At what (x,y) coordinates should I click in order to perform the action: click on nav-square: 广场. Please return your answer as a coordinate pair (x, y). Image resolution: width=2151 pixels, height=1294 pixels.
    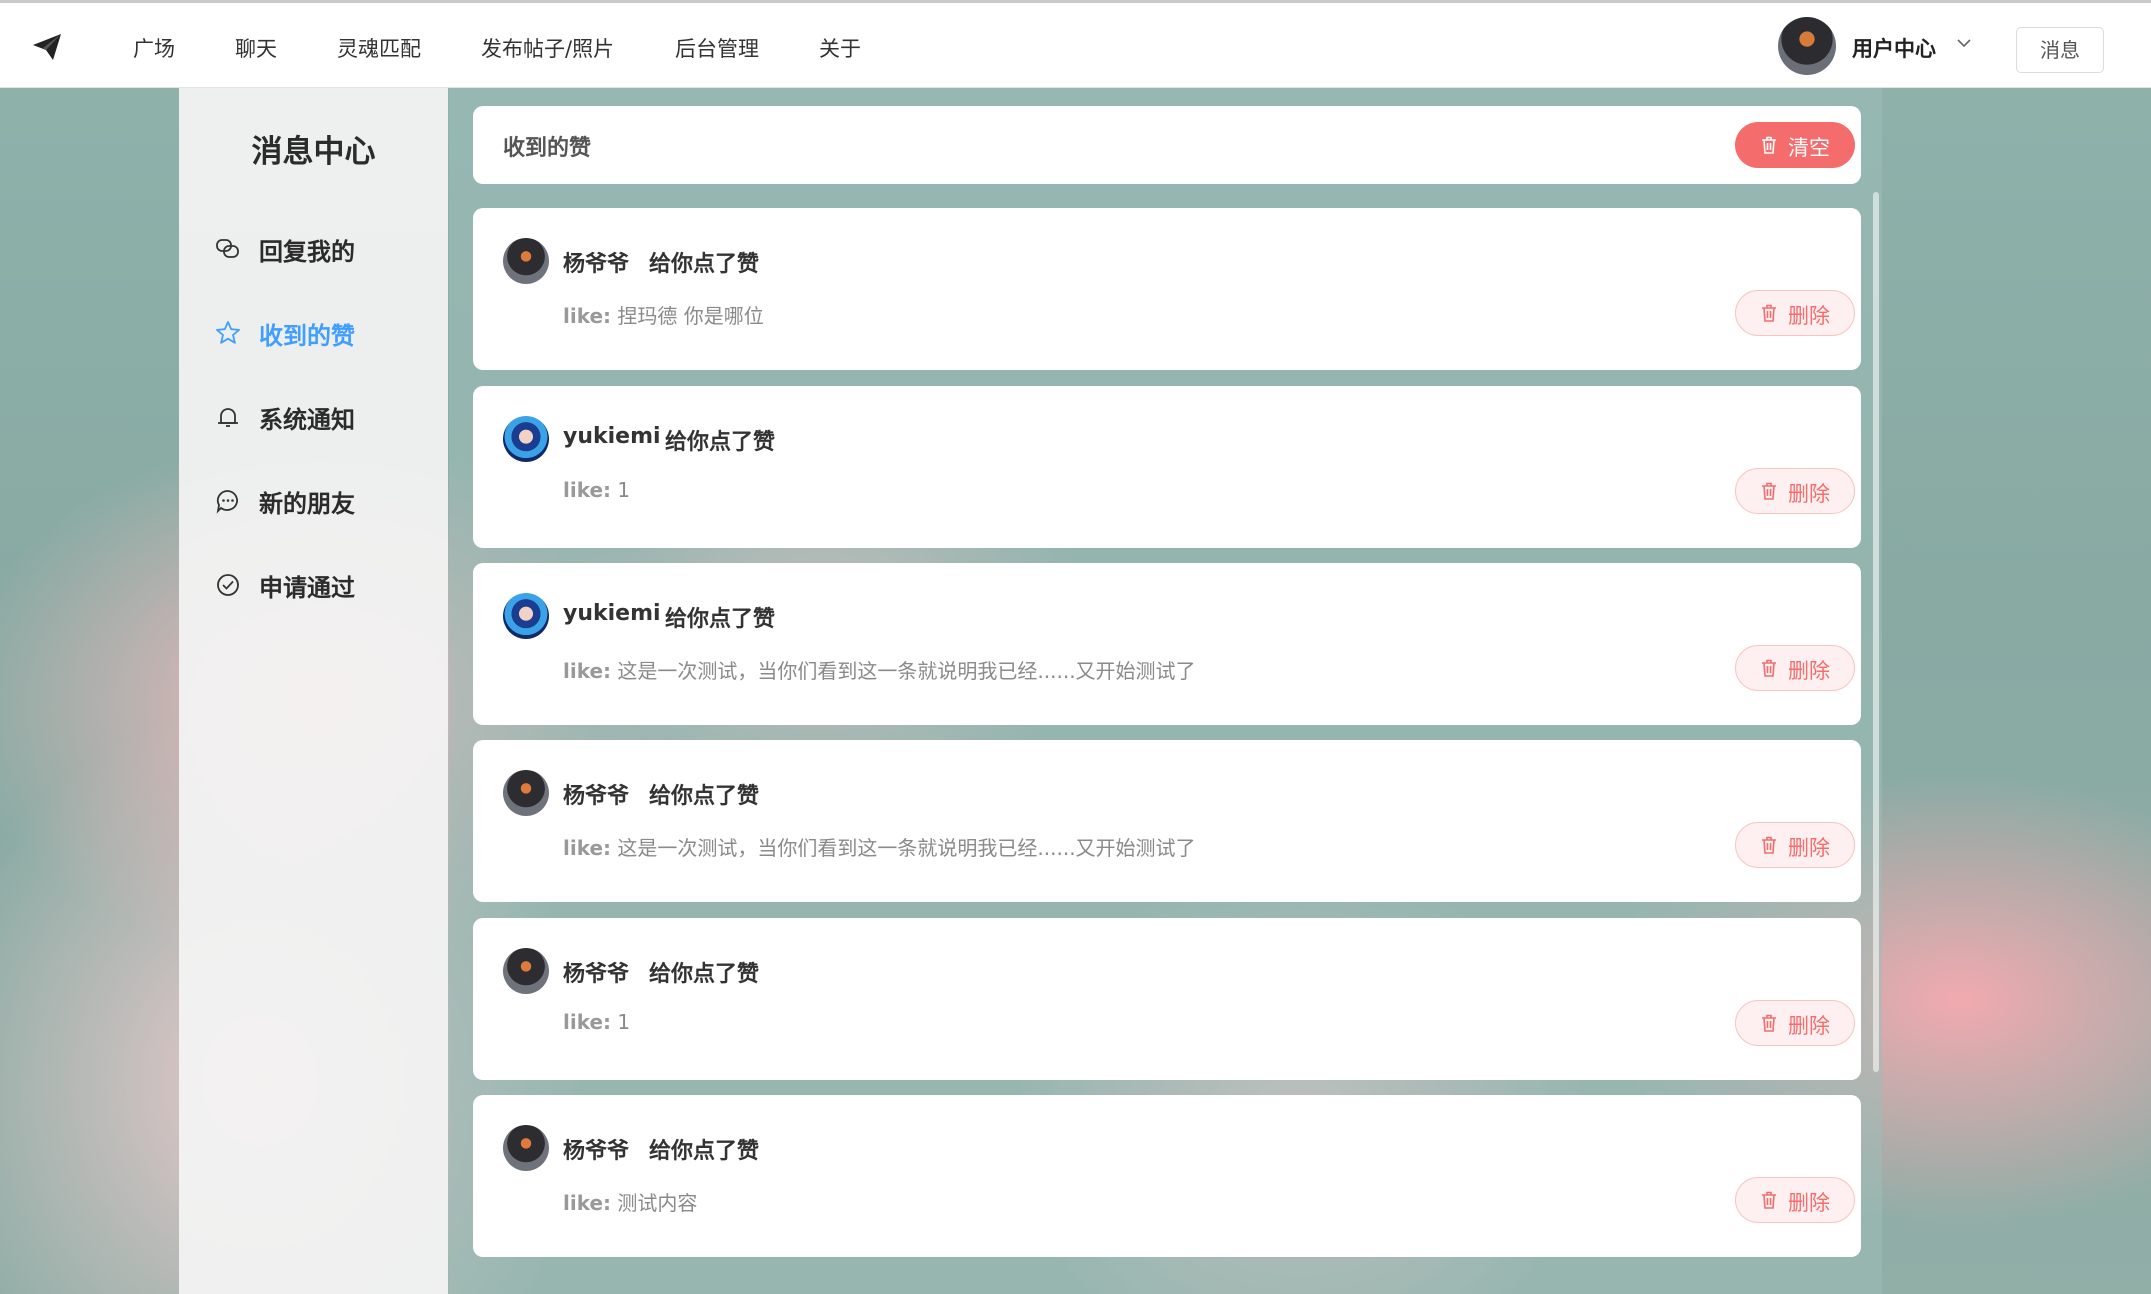
    Looking at the image, I should click on (154, 48).